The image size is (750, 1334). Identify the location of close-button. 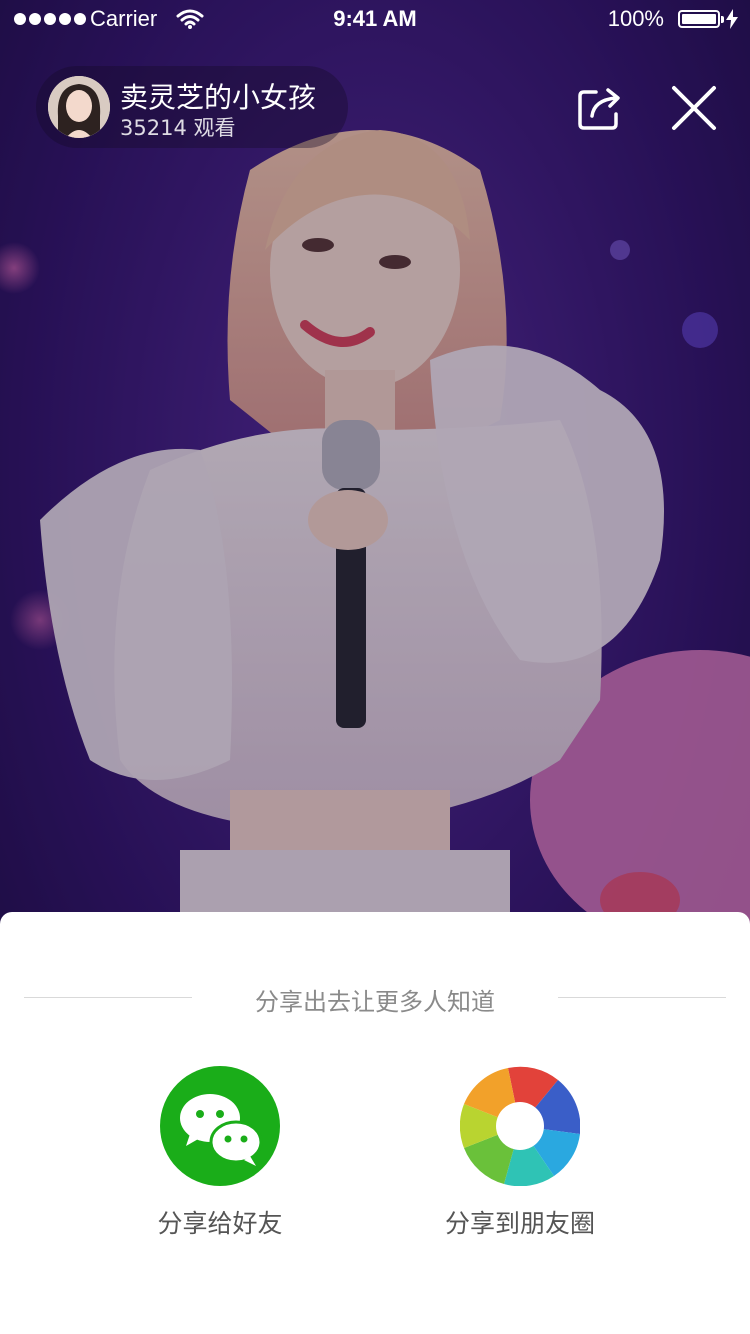
(694, 108).